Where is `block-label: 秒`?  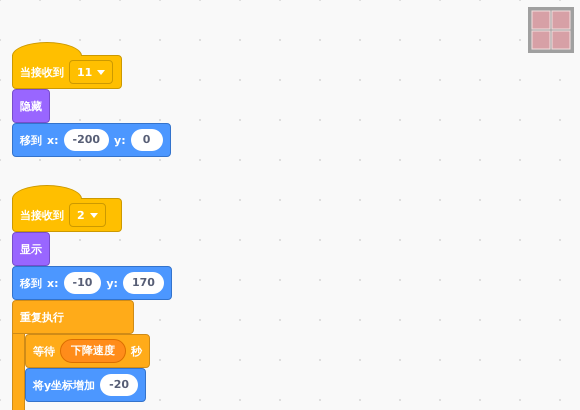
block-label: 秒 is located at coordinates (136, 351).